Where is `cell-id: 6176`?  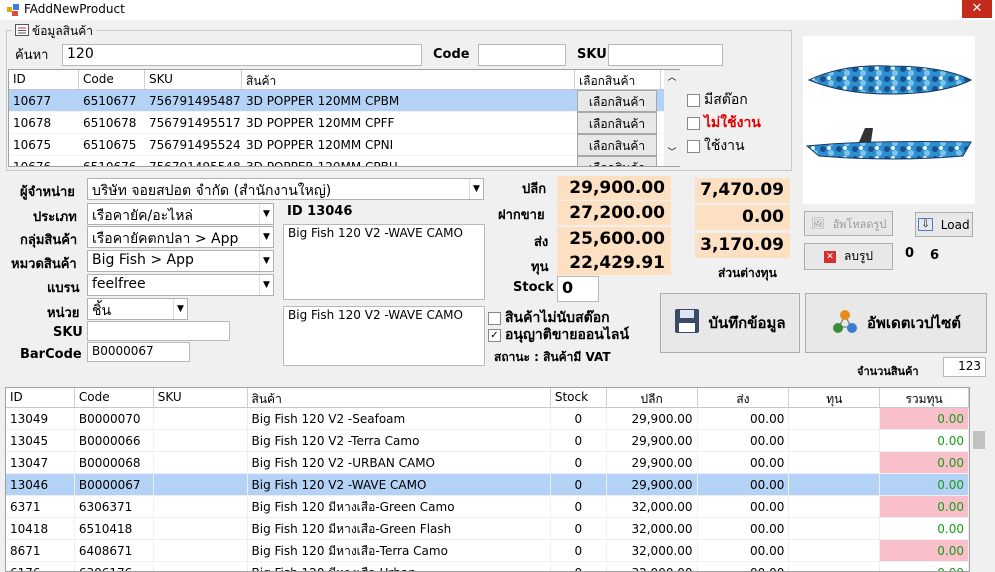
cell-id: 6176 is located at coordinates (40, 566).